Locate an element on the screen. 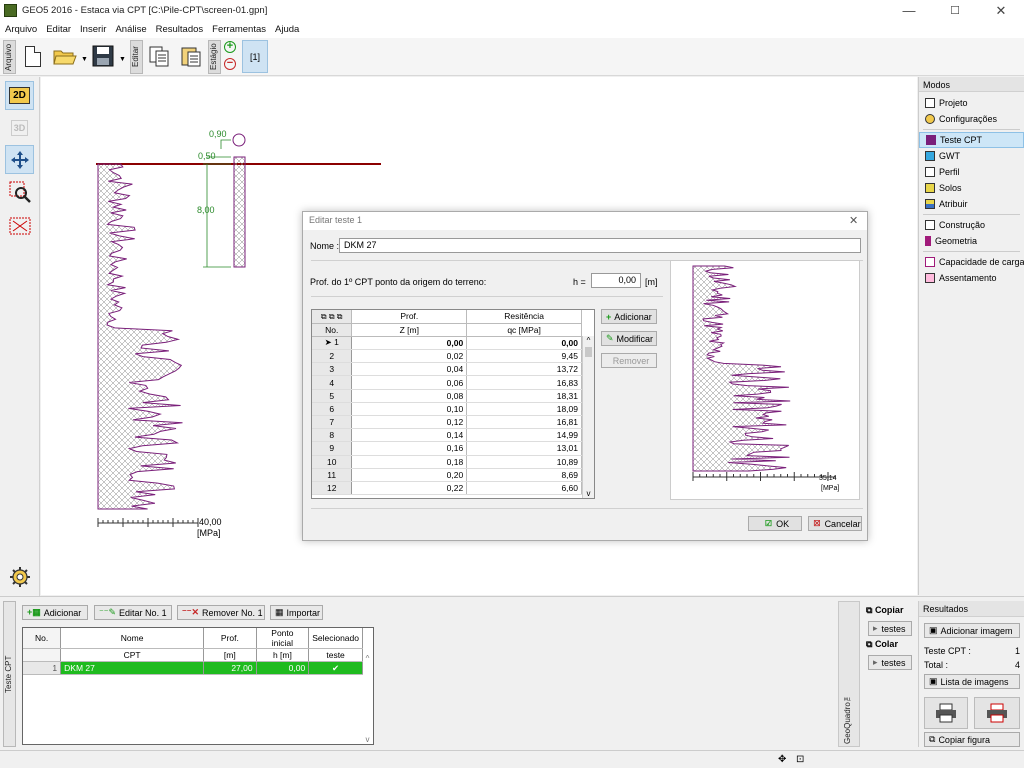  settings-button is located at coordinates (19, 576).